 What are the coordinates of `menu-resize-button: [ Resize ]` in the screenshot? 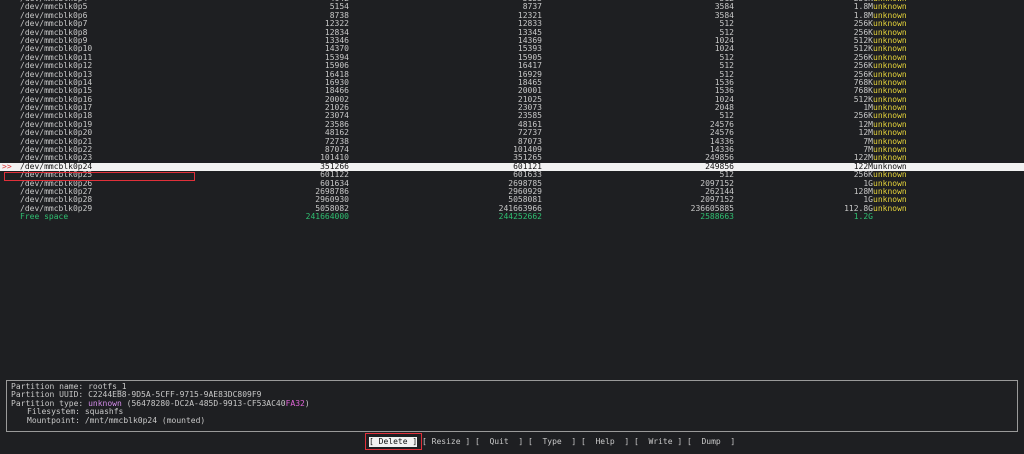 It's located at (446, 442).